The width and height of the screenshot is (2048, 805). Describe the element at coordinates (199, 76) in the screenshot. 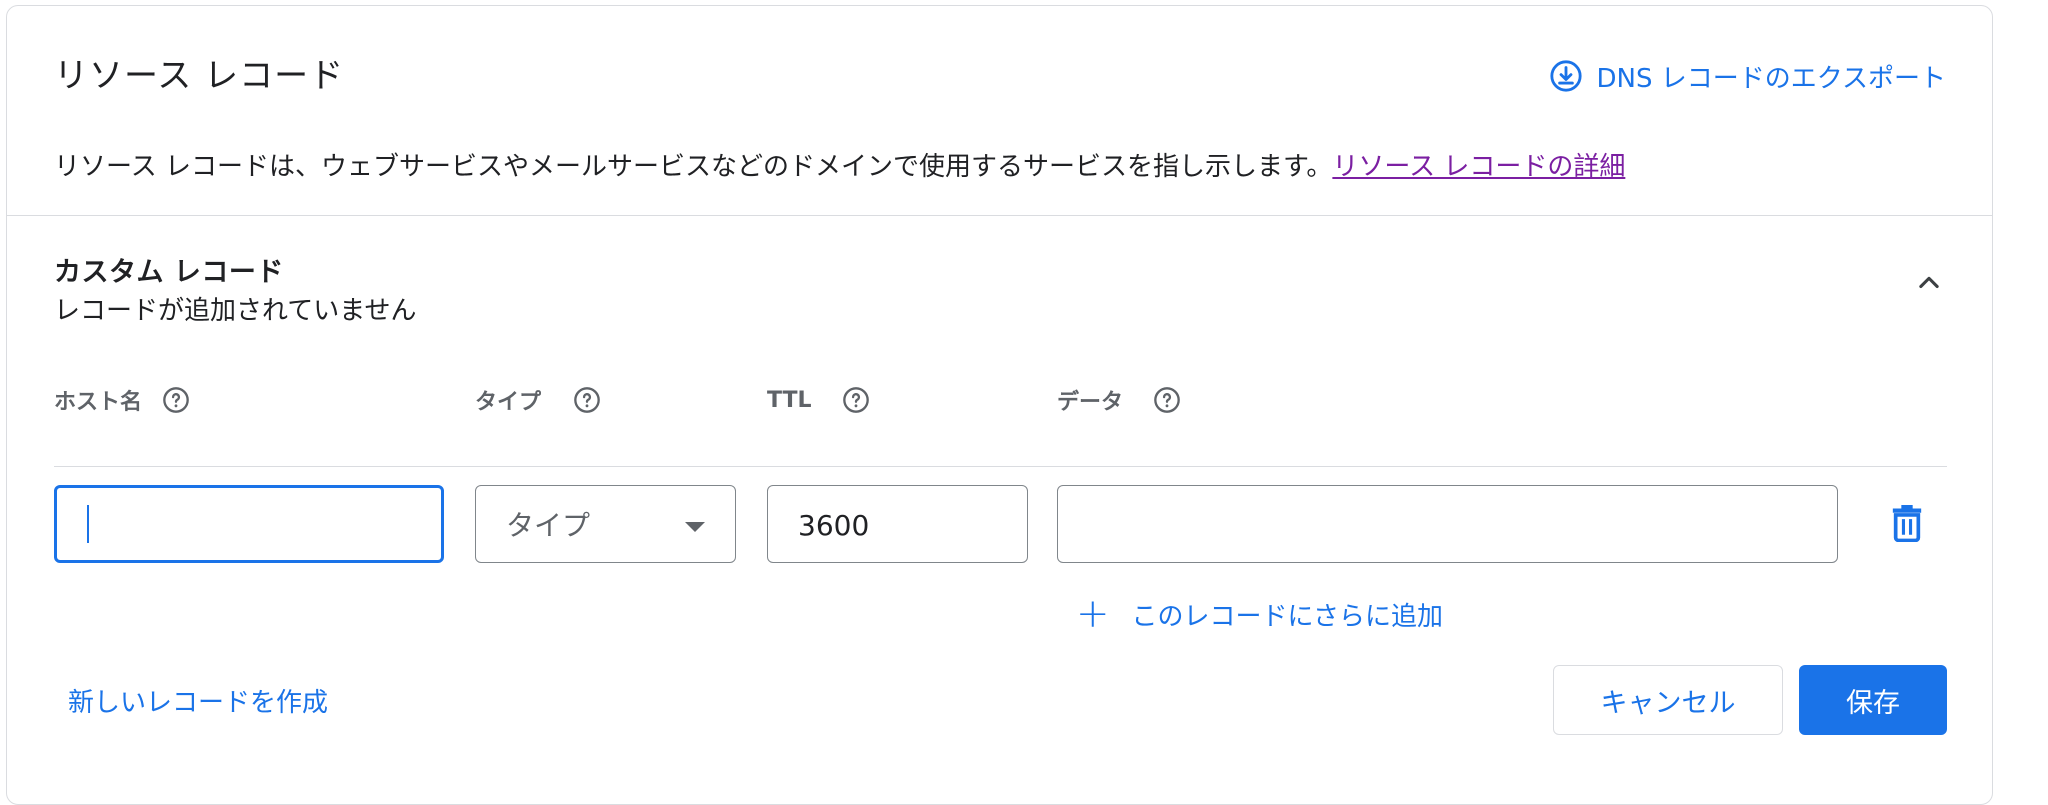

I see `page-title: リソース レコード` at that location.